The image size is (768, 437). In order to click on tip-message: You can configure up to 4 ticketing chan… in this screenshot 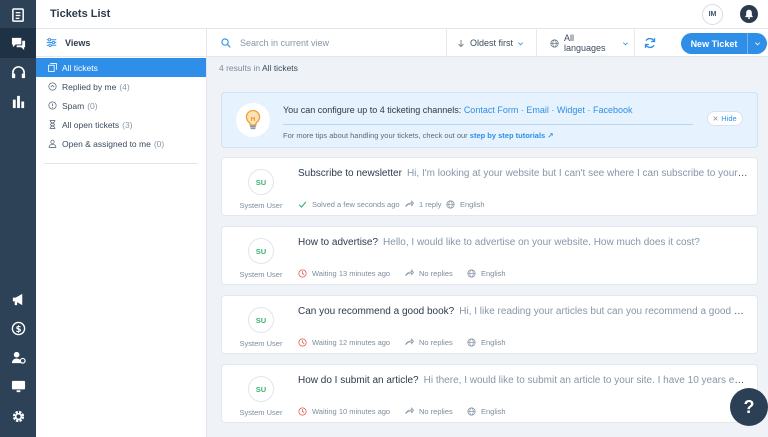, I will do `click(372, 110)`.